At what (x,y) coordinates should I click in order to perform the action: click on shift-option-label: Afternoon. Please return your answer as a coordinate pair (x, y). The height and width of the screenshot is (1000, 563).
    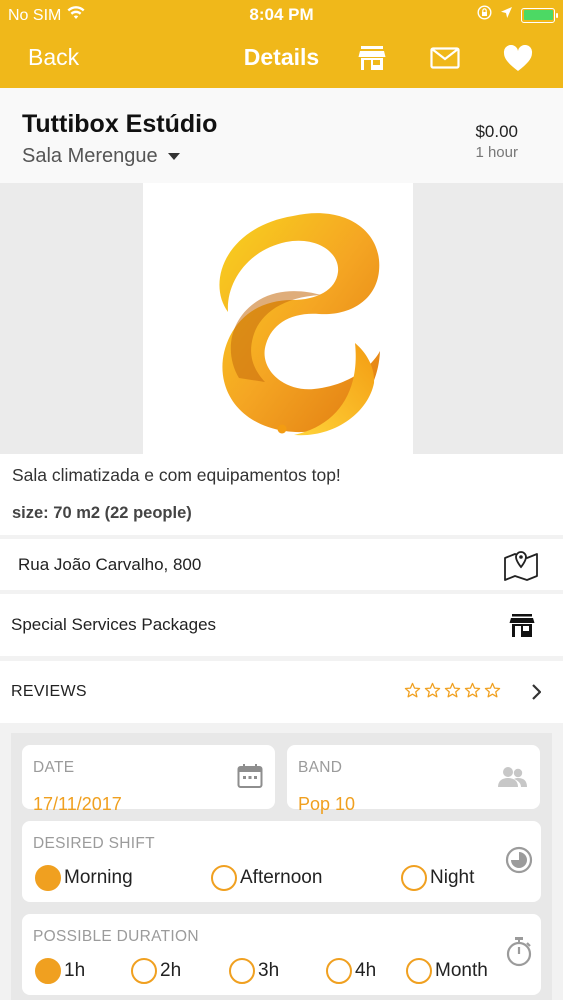
    Looking at the image, I should click on (281, 877).